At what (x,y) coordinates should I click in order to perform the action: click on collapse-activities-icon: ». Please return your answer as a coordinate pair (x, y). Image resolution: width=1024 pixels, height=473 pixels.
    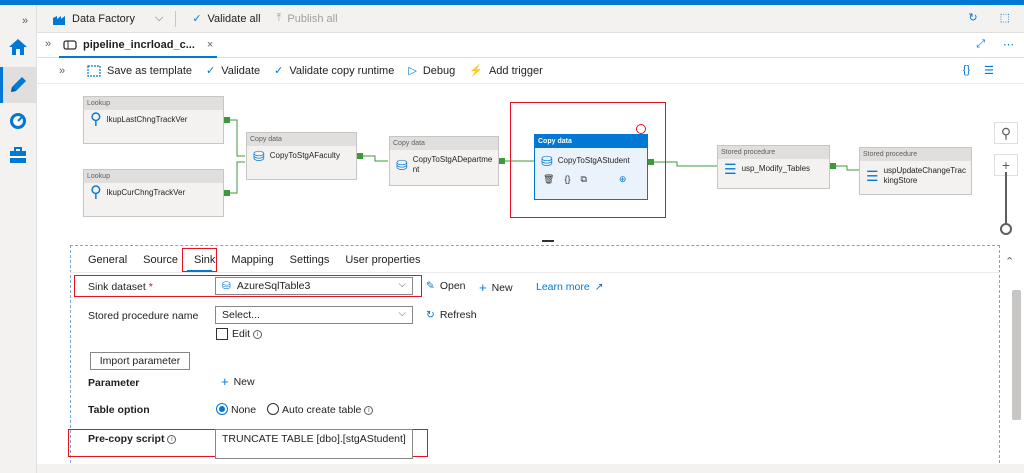
    Looking at the image, I should click on (62, 71).